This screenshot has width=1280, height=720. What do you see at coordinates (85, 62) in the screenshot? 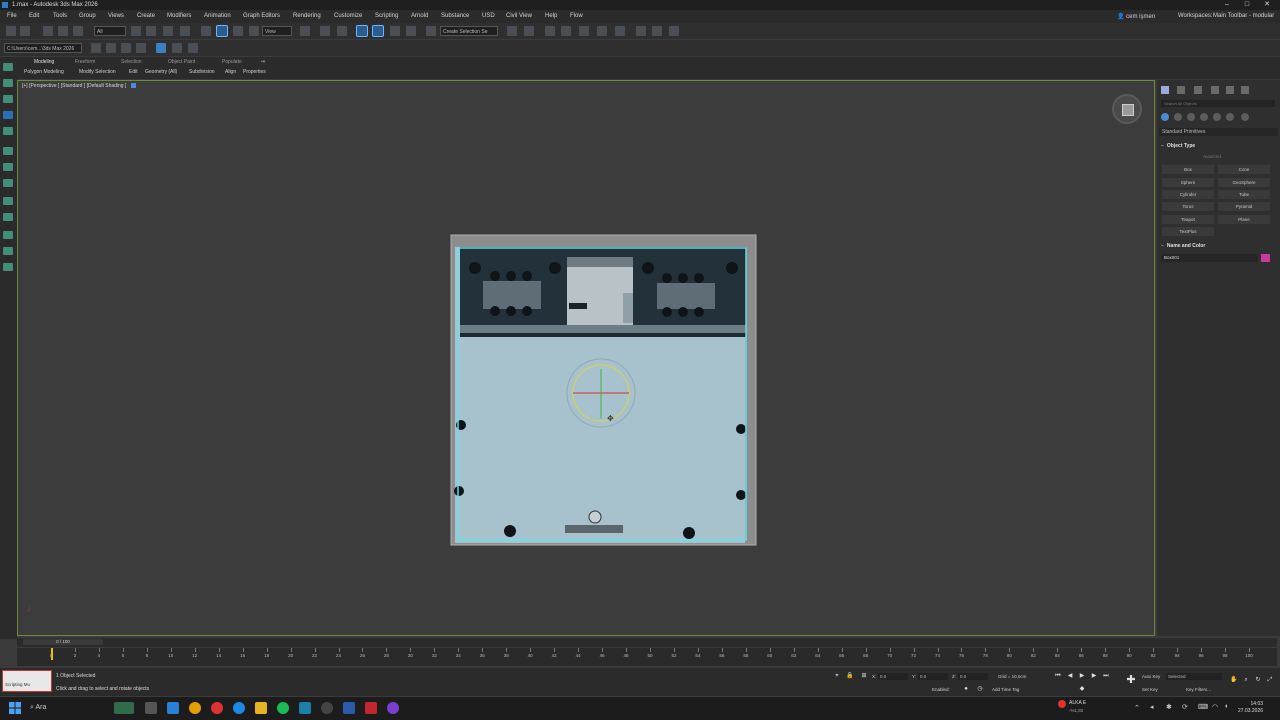
I see `tab-freeform: Freeform` at bounding box center [85, 62].